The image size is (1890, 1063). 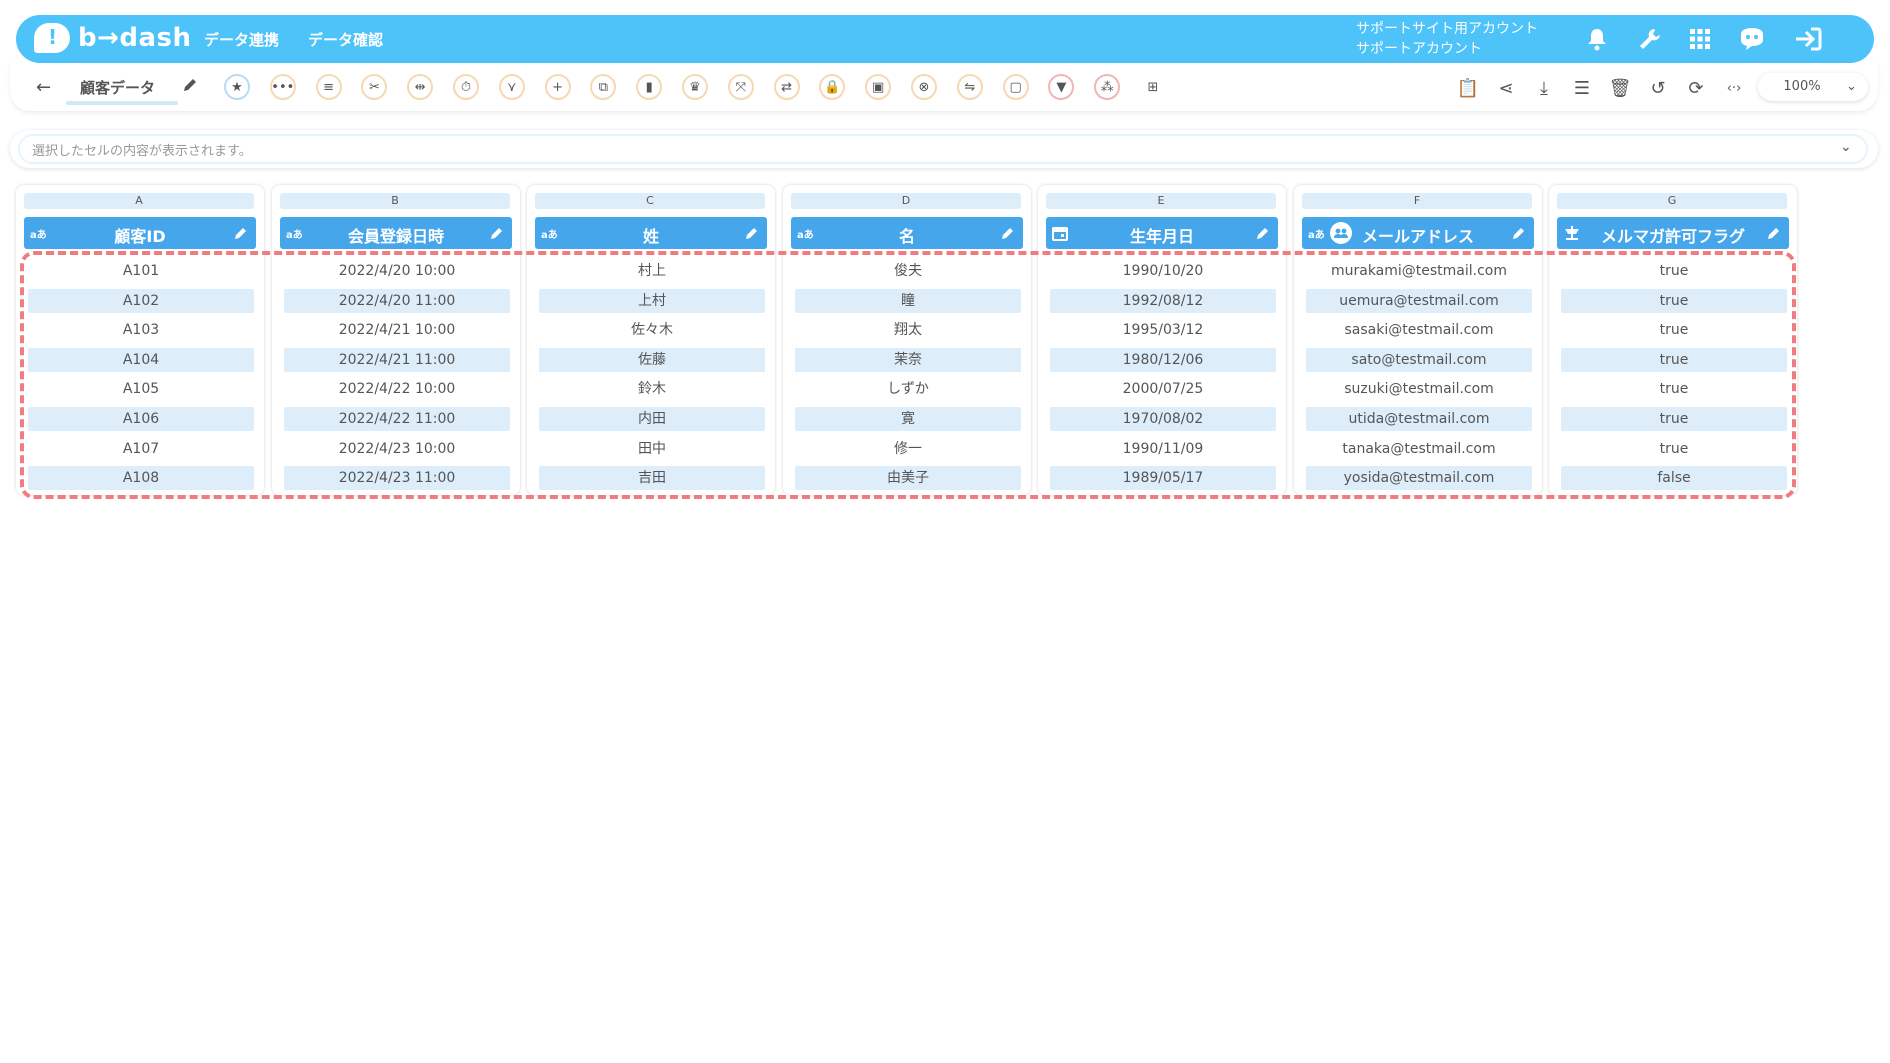 What do you see at coordinates (908, 359) in the screenshot?
I see `table-cell: 茉奈` at bounding box center [908, 359].